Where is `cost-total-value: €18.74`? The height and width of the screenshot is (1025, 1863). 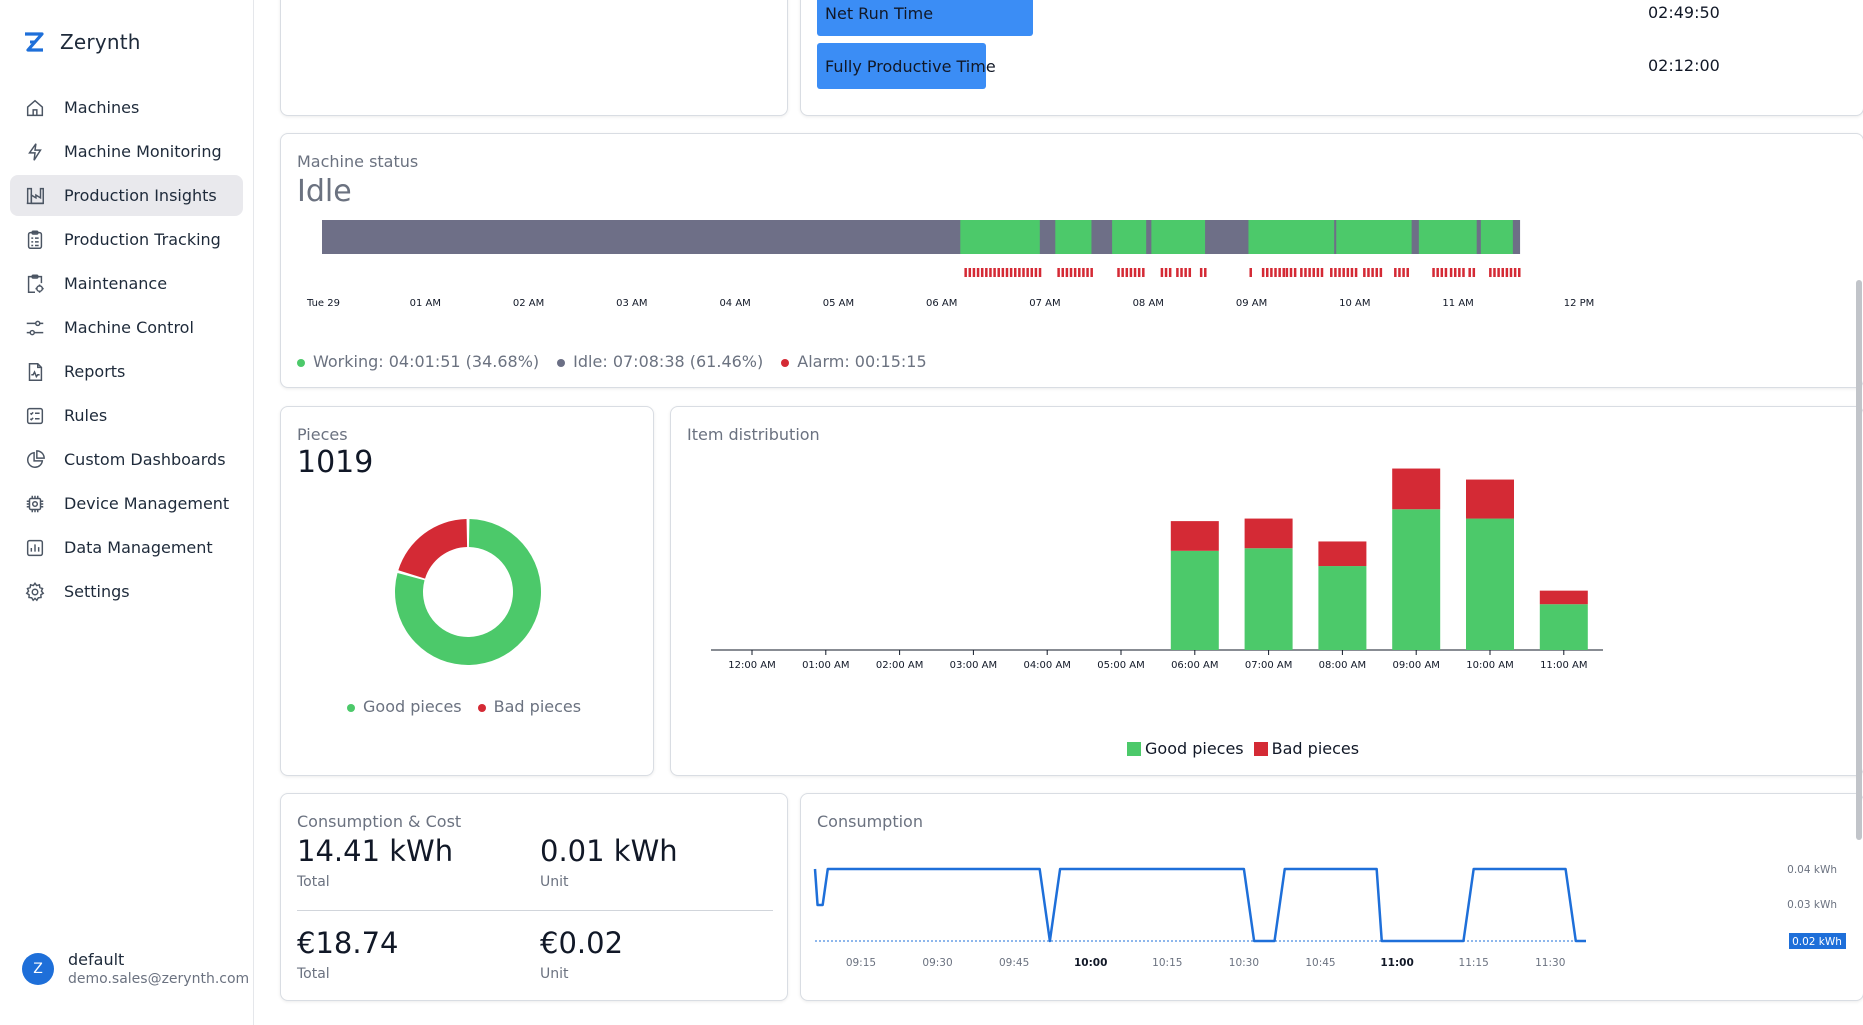
cost-total-value: €18.74 is located at coordinates (348, 943).